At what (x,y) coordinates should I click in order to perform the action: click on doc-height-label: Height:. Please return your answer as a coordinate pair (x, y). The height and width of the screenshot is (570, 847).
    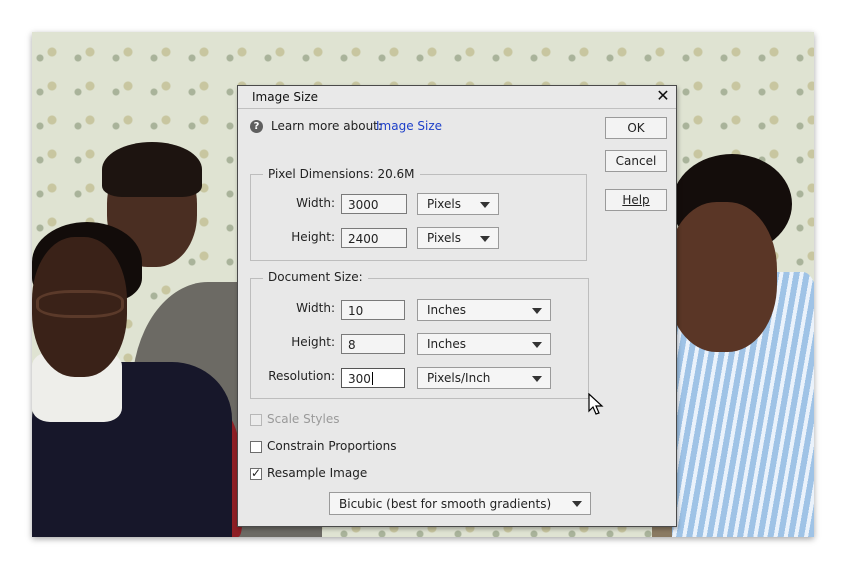
    Looking at the image, I should click on (313, 342).